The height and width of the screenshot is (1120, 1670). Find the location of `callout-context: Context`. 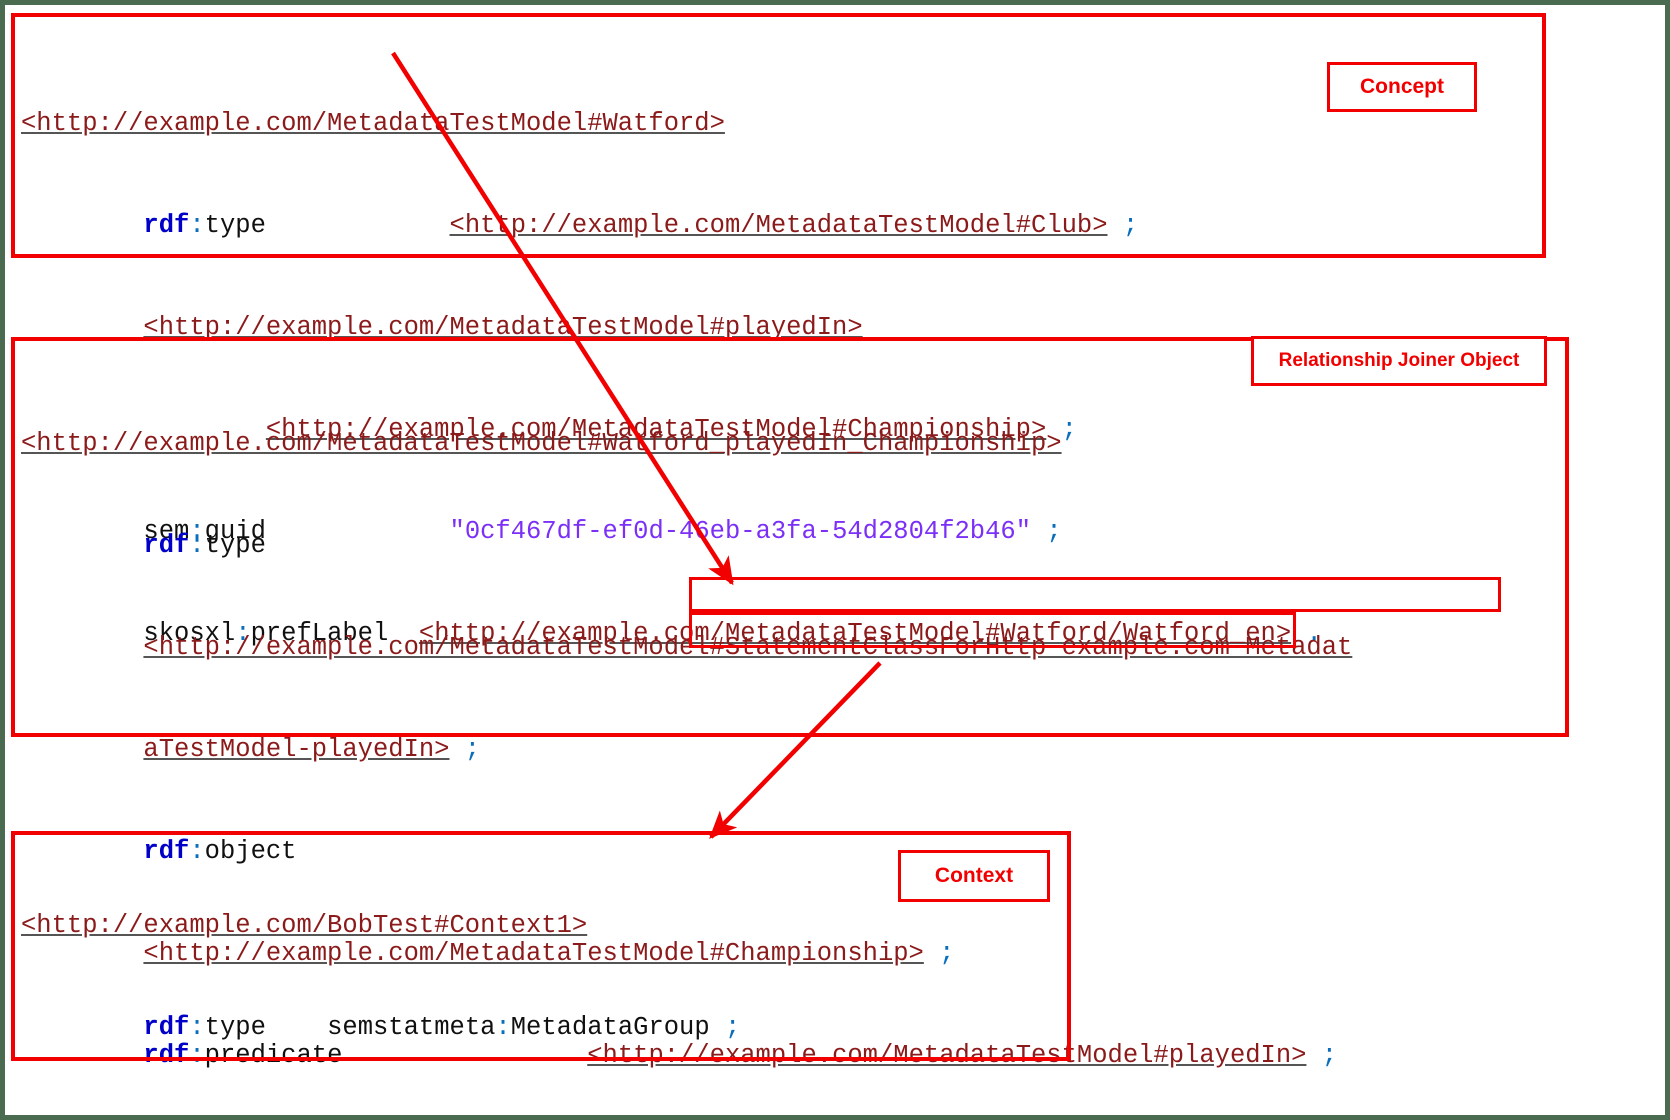

callout-context: Context is located at coordinates (974, 876).